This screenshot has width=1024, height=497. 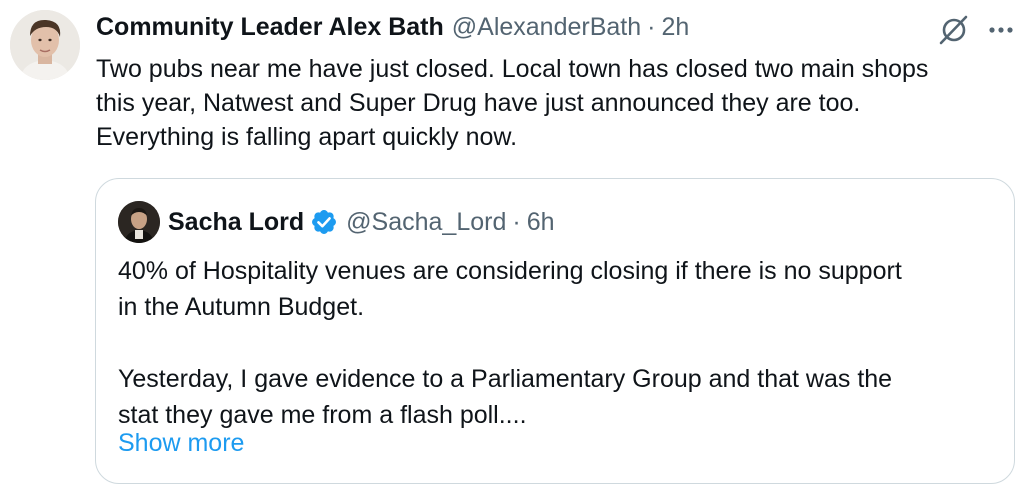 I want to click on quote-author-avatar, so click(x=139, y=222).